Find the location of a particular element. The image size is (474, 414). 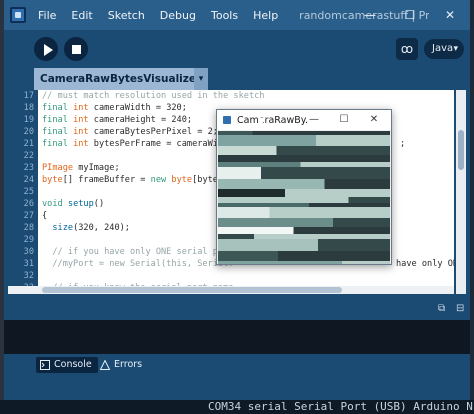

menu-file: File is located at coordinates (47, 15).